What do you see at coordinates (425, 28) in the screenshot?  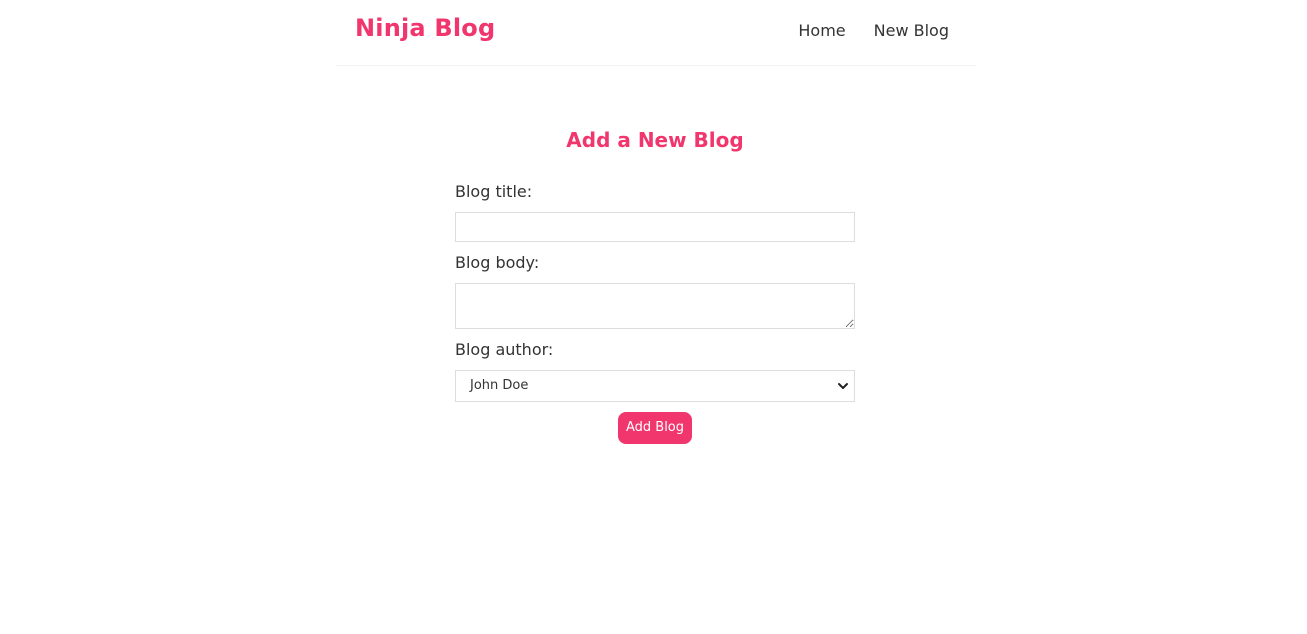 I see `site-logo: Ninja Blog` at bounding box center [425, 28].